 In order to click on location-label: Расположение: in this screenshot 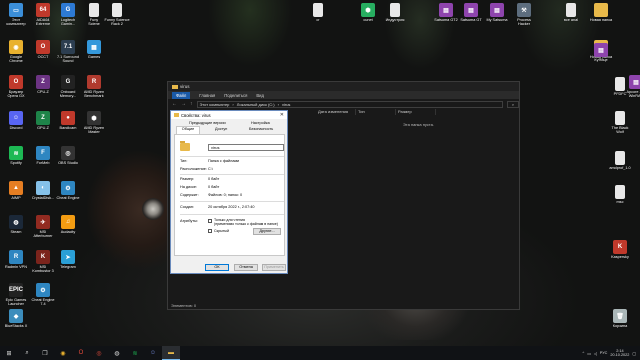, I will do `click(193, 169)`.